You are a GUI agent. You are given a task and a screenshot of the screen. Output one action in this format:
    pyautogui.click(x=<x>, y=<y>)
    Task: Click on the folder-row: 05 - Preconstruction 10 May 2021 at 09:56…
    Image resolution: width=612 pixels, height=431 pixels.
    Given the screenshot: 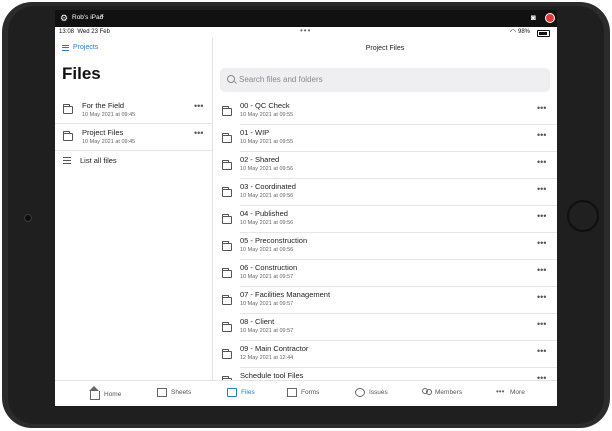 What is the action you would take?
    pyautogui.click(x=385, y=246)
    